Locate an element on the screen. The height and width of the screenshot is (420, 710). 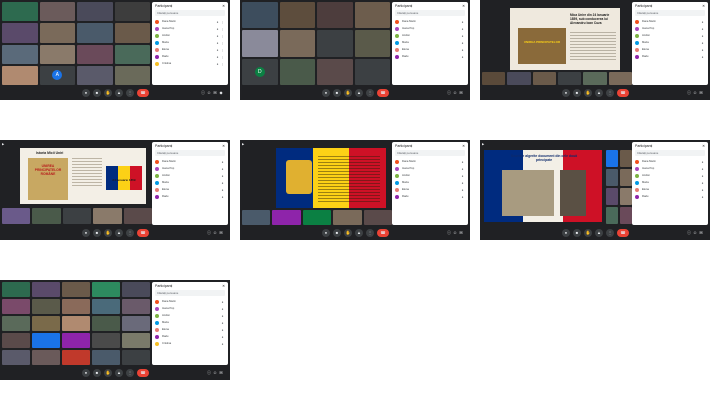
participant-row: Cristina ● ⋮ is located at coordinates (190, 63).